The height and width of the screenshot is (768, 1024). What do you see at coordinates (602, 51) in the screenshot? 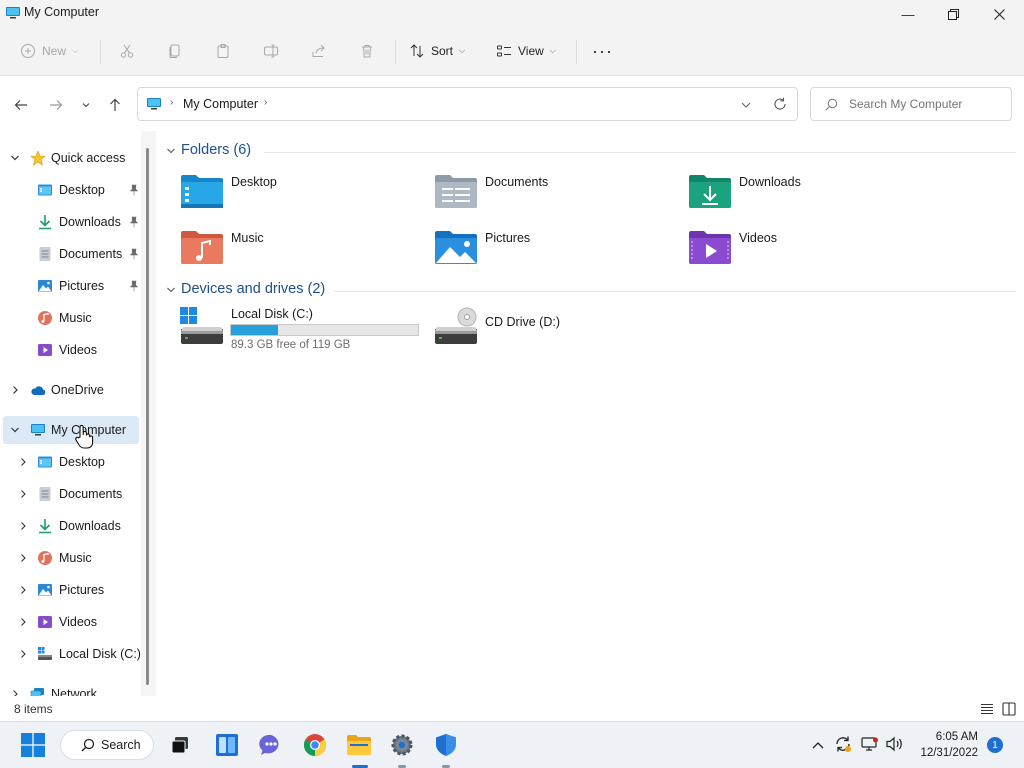
I see `more-options-button: ···` at bounding box center [602, 51].